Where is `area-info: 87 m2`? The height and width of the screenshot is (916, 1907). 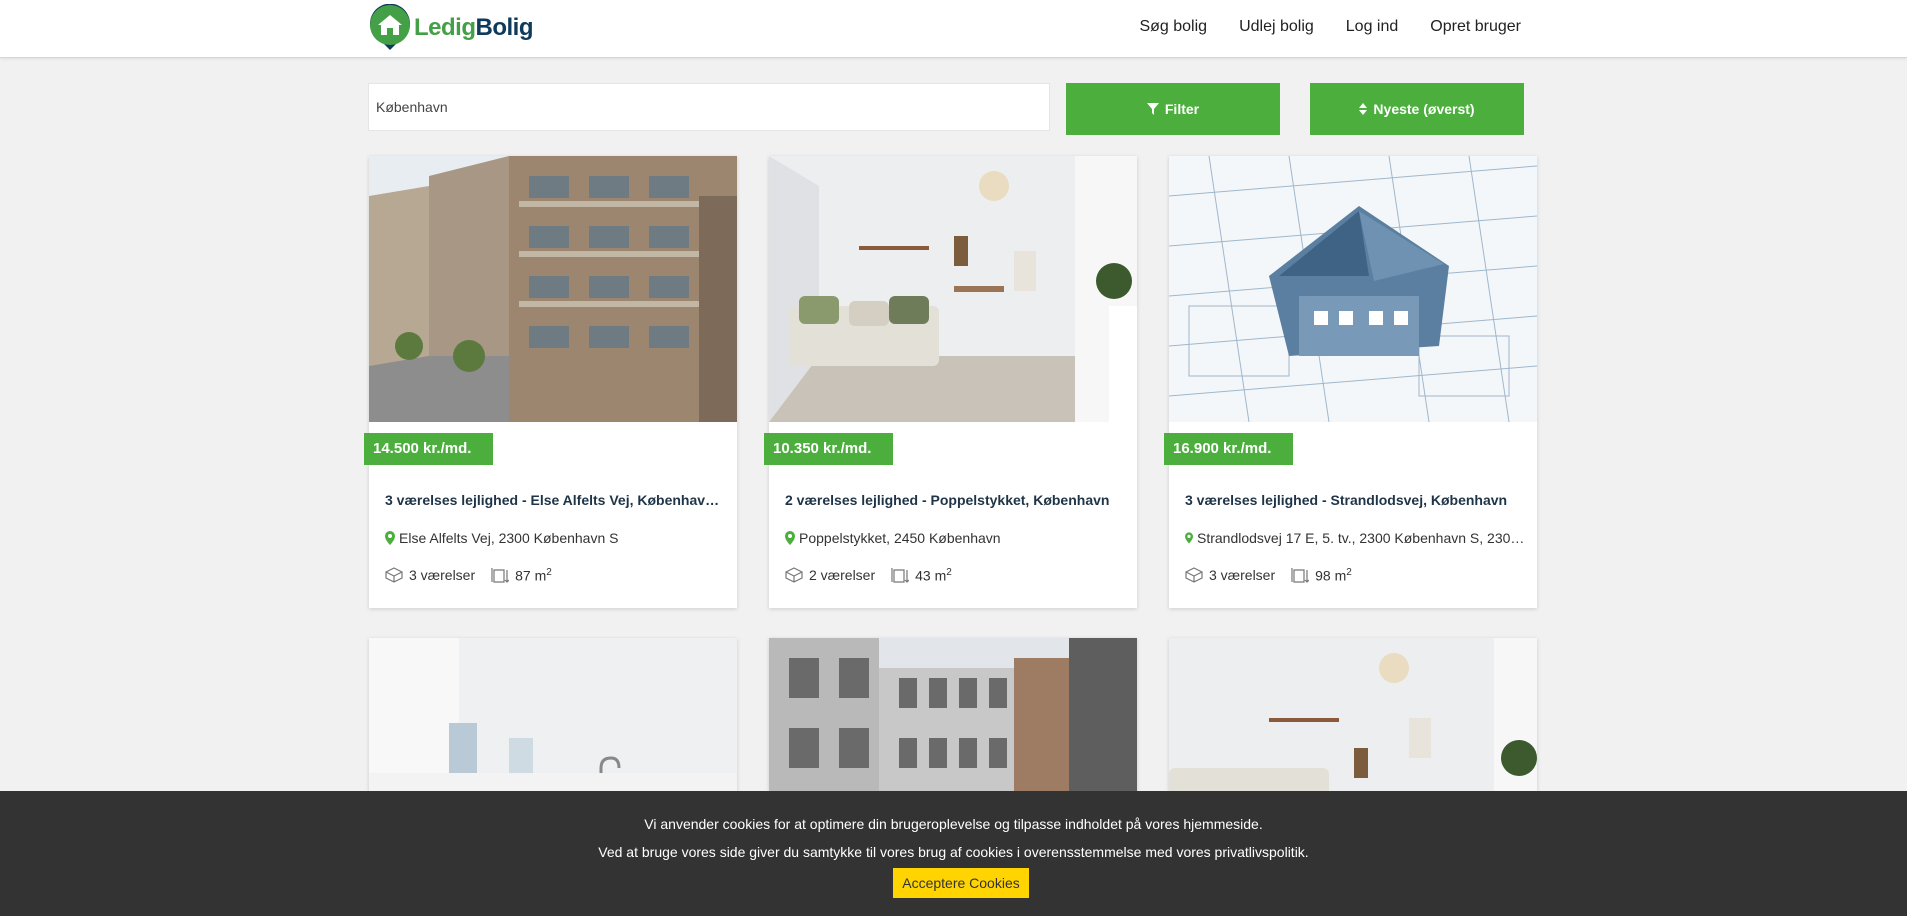
area-info: 87 m2 is located at coordinates (521, 575).